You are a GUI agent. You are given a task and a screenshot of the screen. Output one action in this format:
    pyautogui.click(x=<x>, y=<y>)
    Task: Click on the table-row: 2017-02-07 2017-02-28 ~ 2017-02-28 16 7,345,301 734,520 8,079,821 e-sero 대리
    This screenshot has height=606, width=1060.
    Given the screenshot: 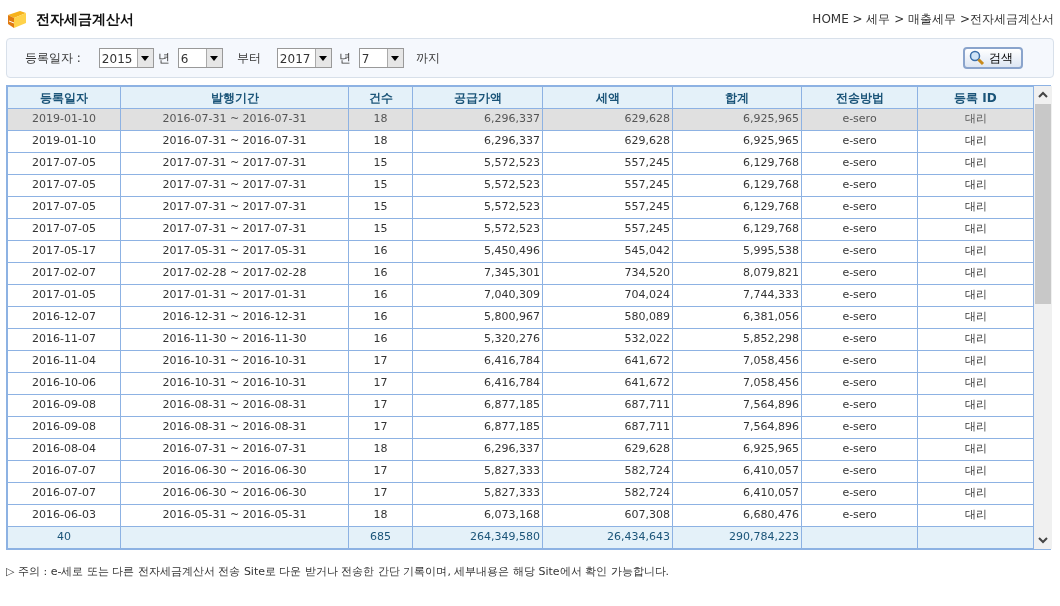 What is the action you would take?
    pyautogui.click(x=520, y=273)
    